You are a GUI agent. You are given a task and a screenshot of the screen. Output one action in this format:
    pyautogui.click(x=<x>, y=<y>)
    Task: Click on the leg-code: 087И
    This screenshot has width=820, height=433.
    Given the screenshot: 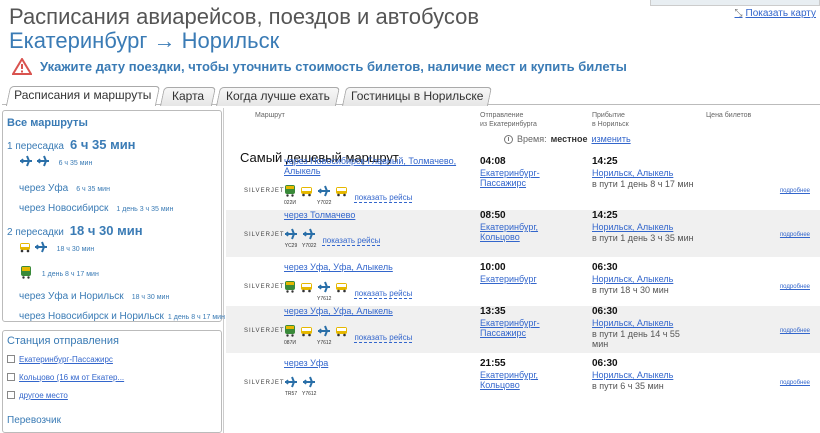 What is the action you would take?
    pyautogui.click(x=290, y=343)
    